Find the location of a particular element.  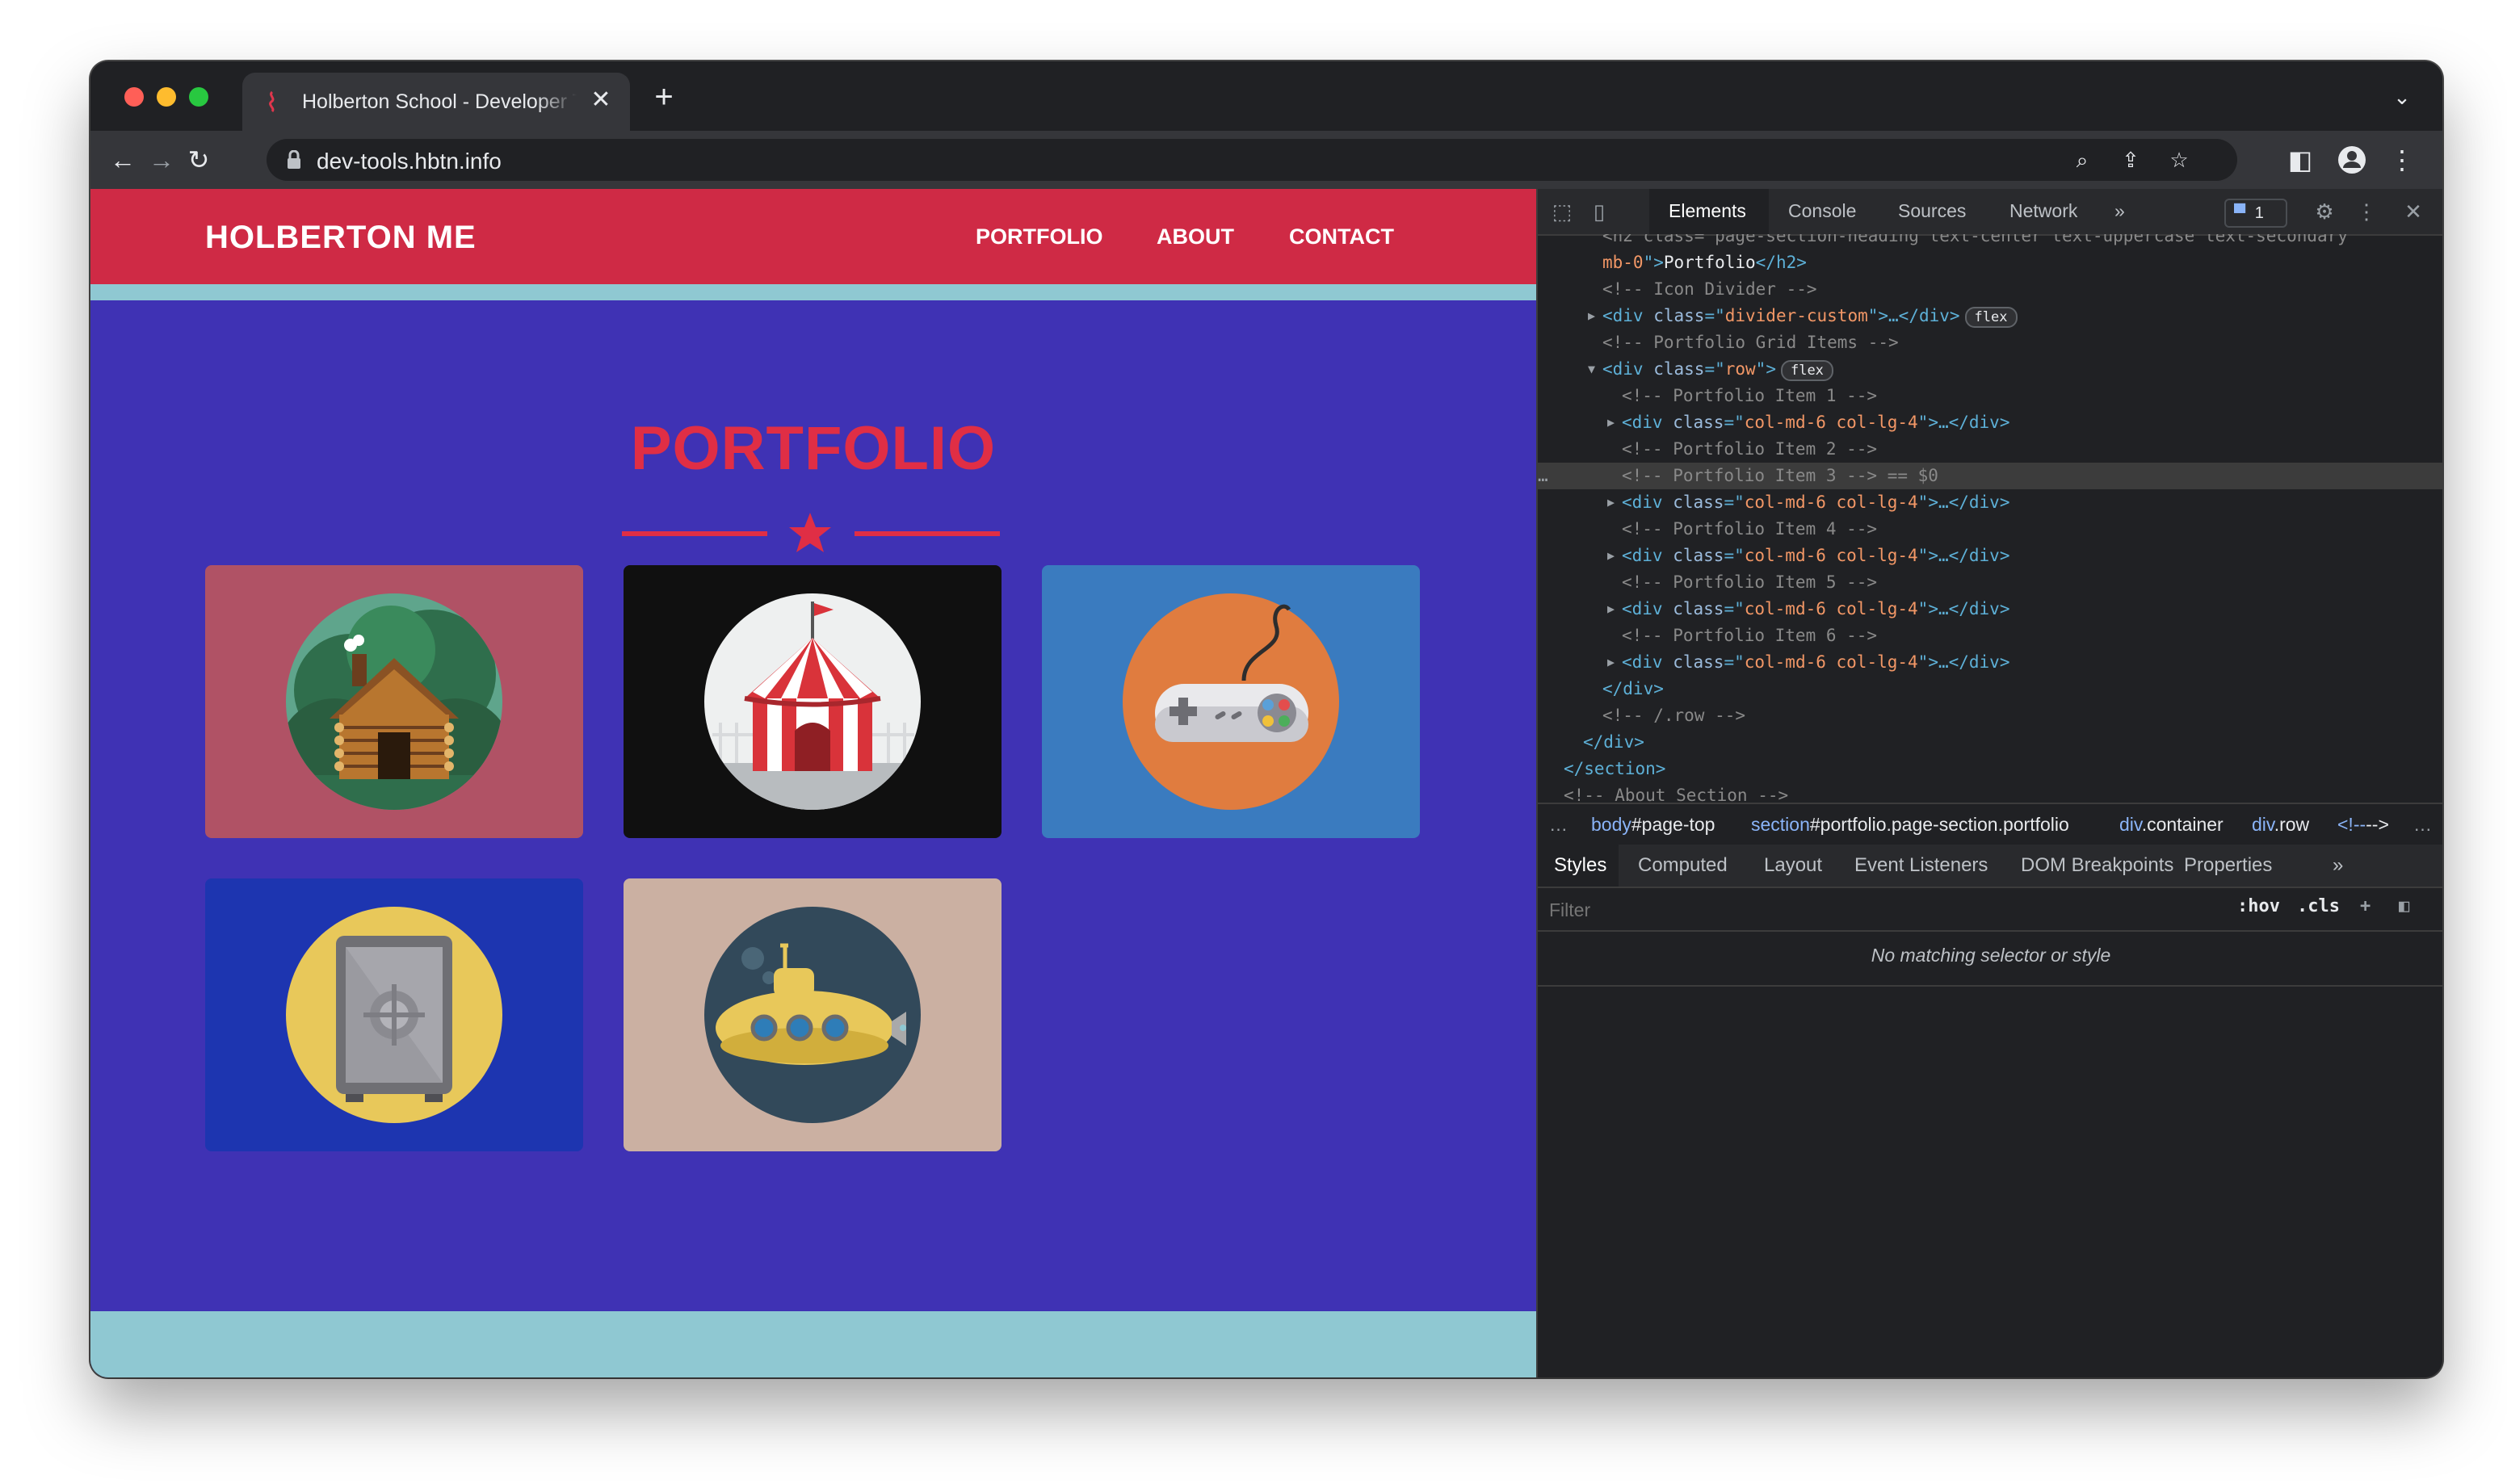

tab-close-icon: ✕ is located at coordinates (601, 100).